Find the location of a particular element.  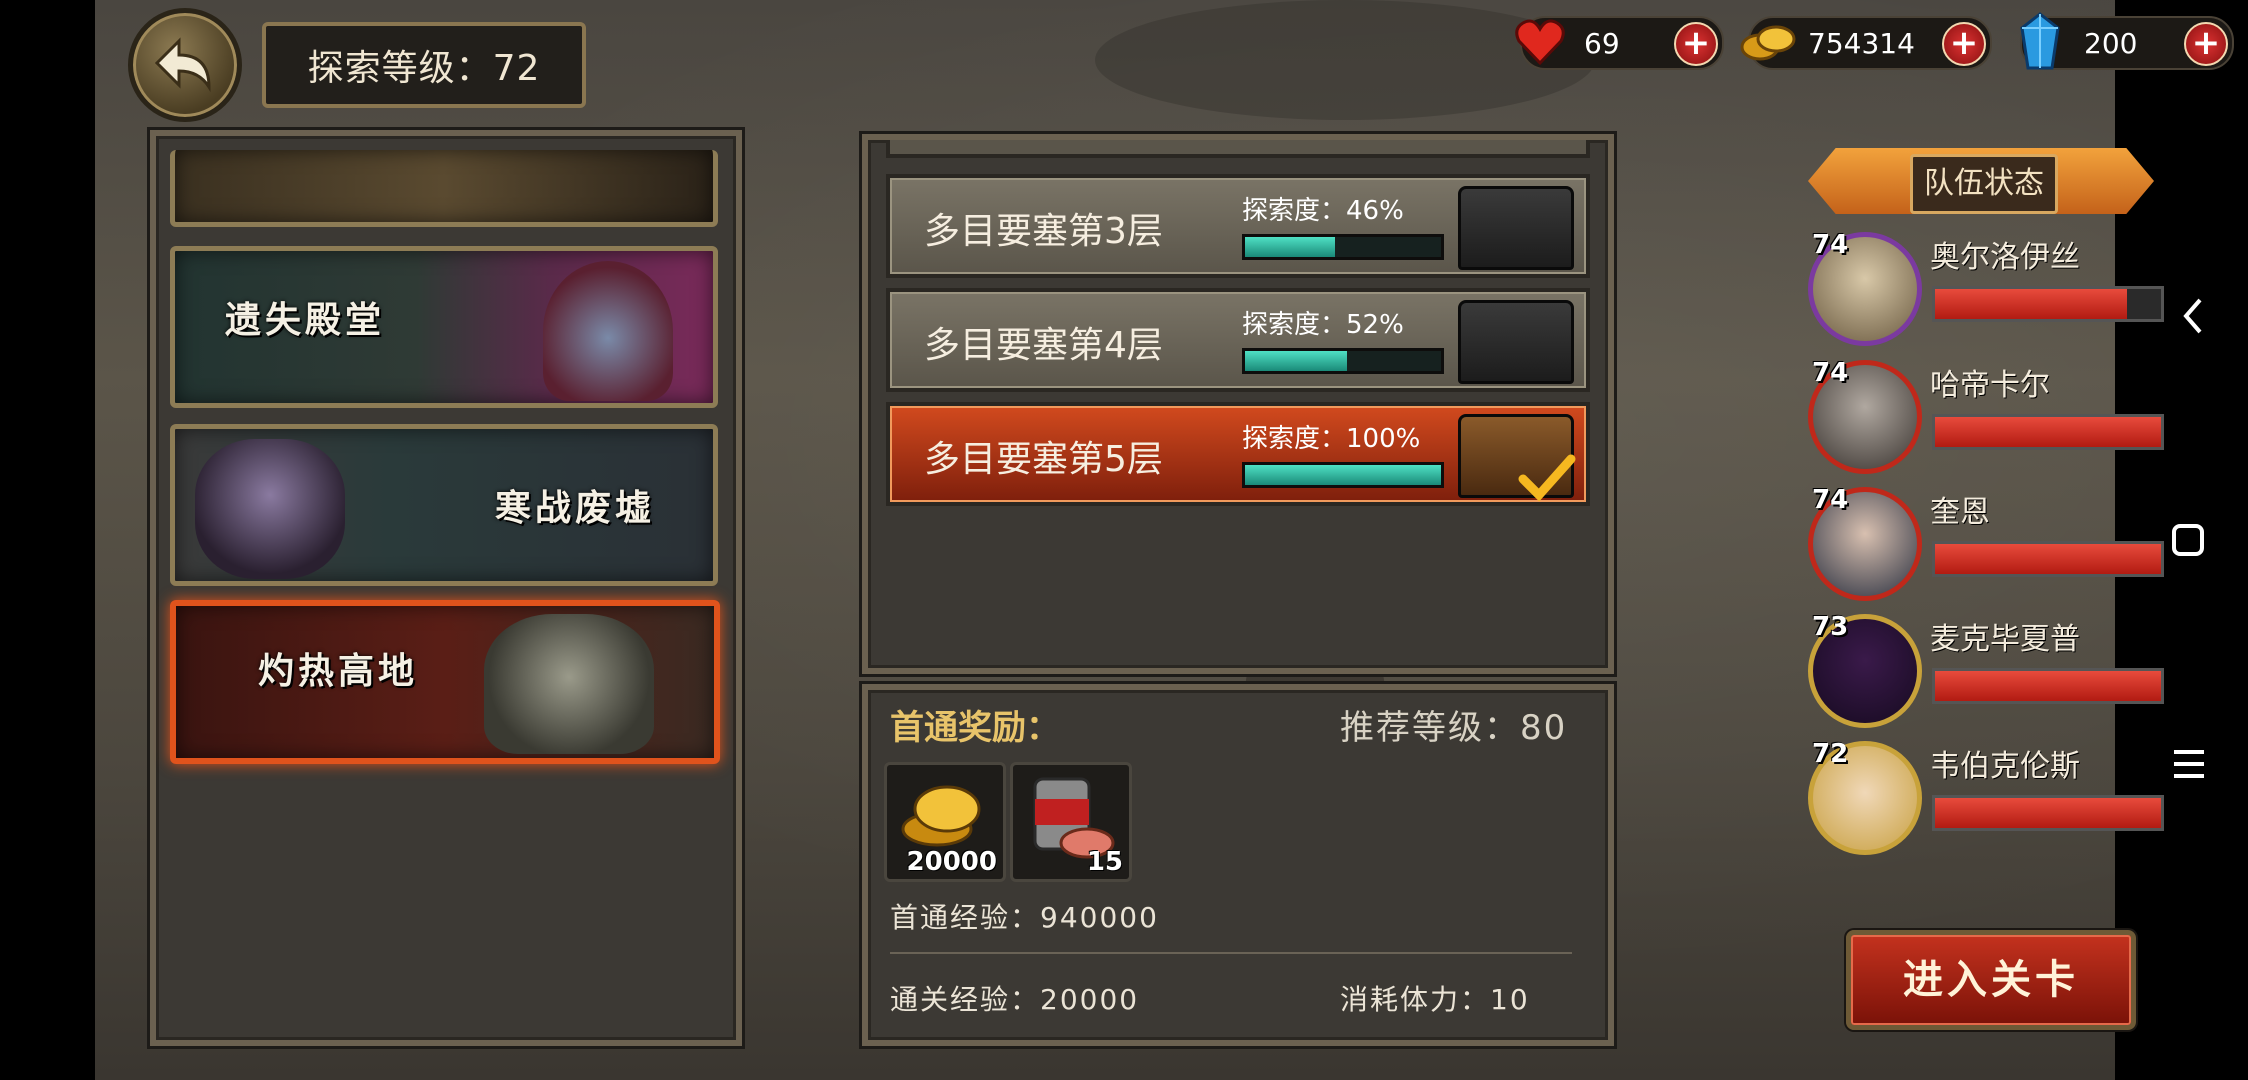

floor-row-3: 多目要塞第3层 探索度：46% is located at coordinates (1238, 226).